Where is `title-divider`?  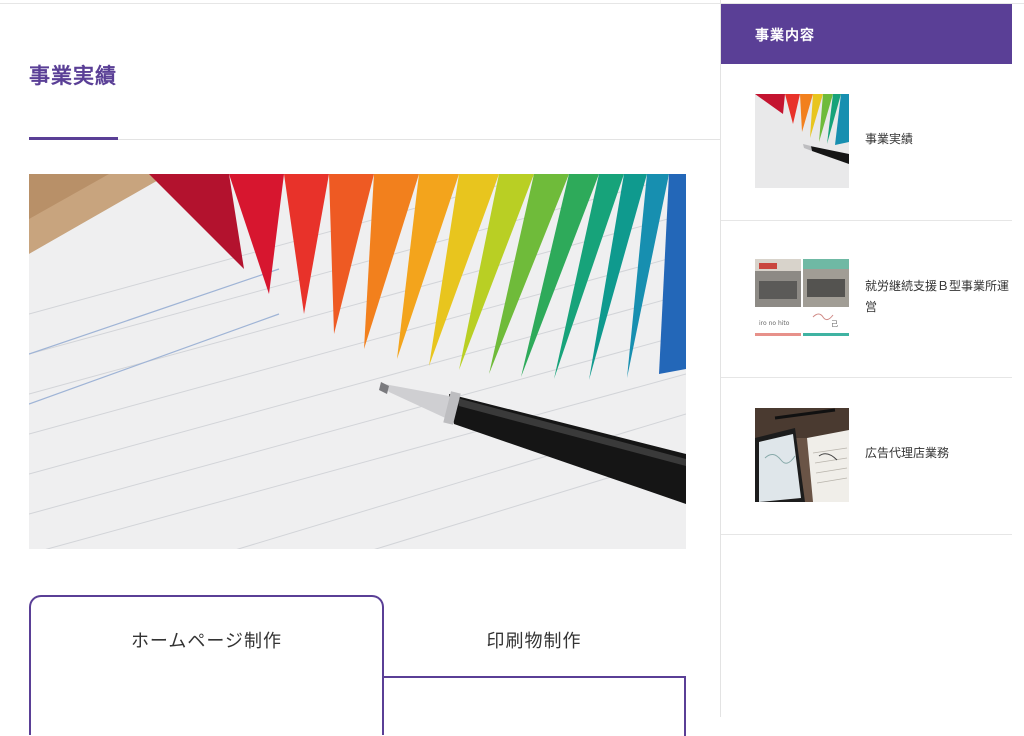 title-divider is located at coordinates (374, 139).